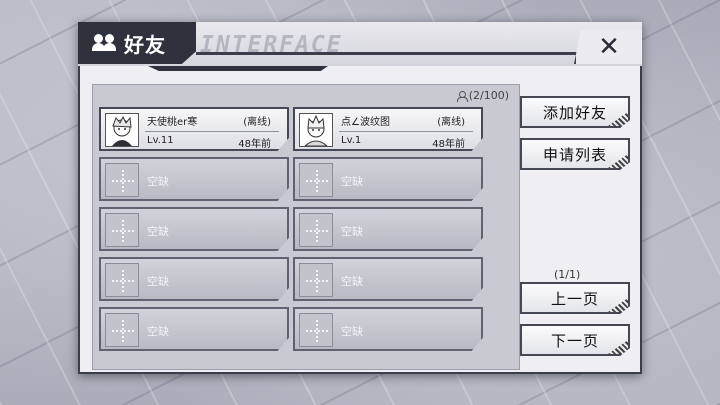 Image resolution: width=720 pixels, height=405 pixels. Describe the element at coordinates (360, 46) in the screenshot. I see `title-bar: 好友 INTERFACE ✕` at that location.